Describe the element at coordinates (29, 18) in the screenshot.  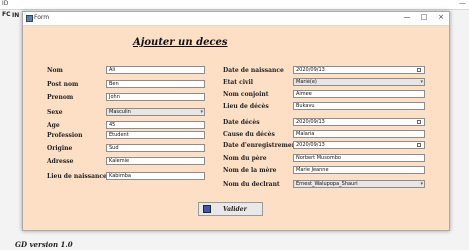
I see `app-icon` at that location.